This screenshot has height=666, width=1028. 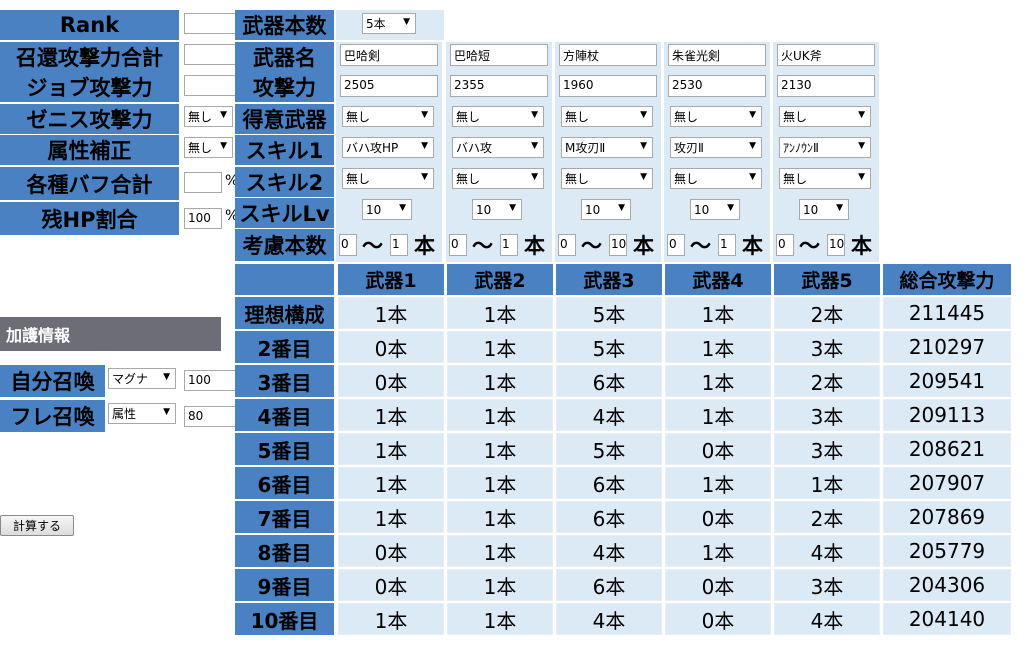 What do you see at coordinates (124, 414) in the screenshot?
I see `friend-summon-select-value: 属性` at bounding box center [124, 414].